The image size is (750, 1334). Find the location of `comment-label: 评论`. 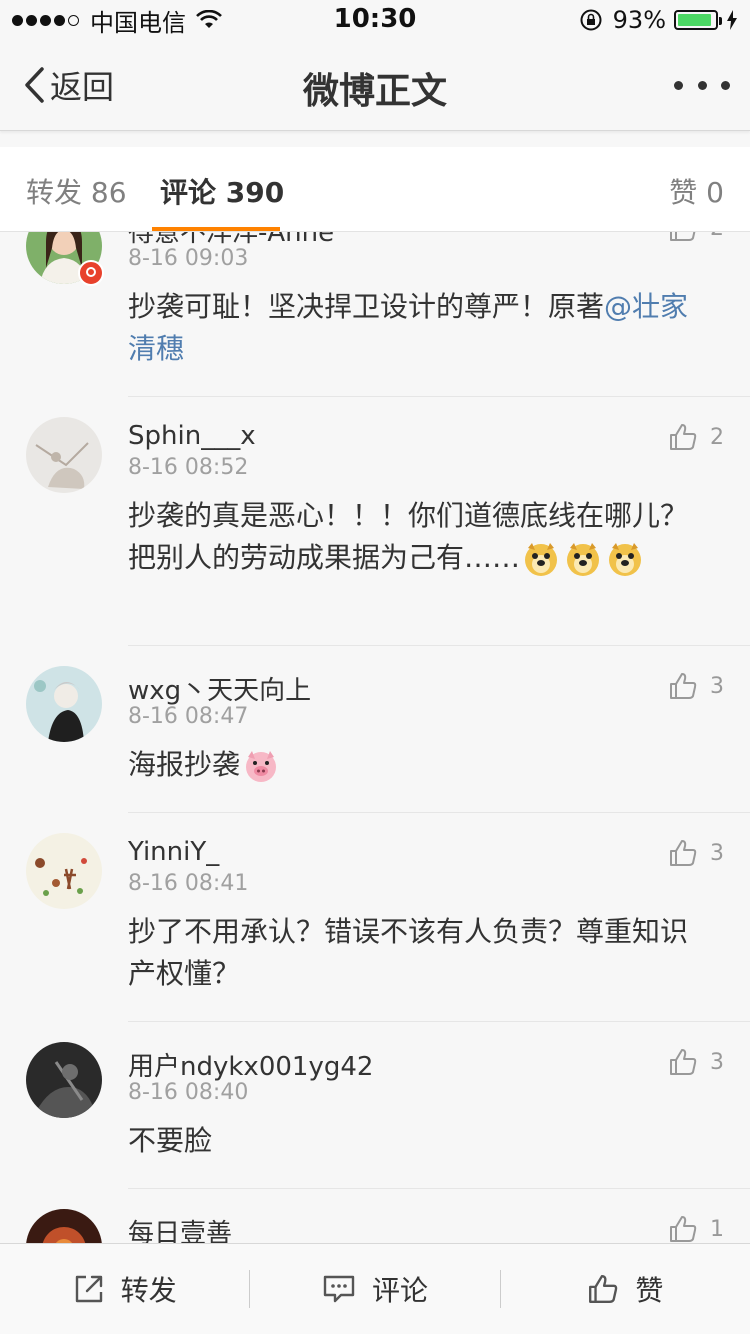

comment-label: 评论 is located at coordinates (399, 1290).